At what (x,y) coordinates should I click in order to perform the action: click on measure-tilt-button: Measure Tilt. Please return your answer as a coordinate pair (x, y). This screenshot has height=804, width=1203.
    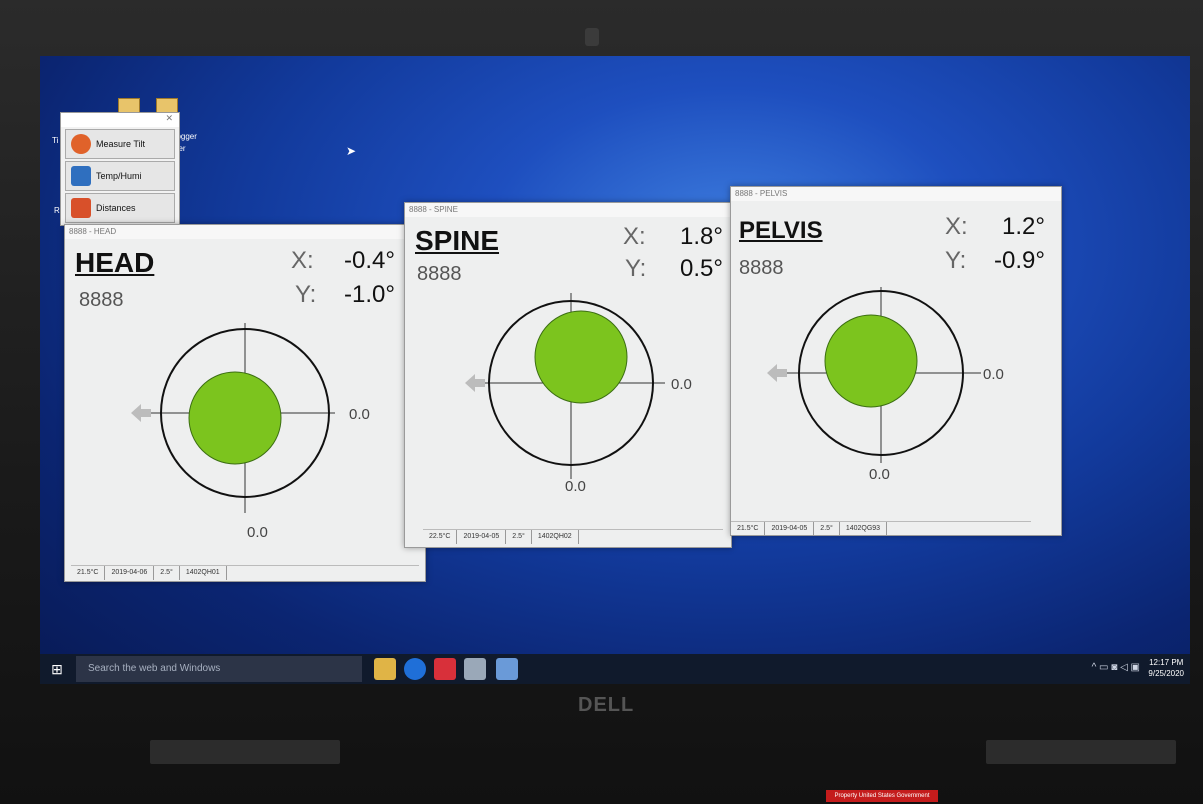
    Looking at the image, I should click on (120, 144).